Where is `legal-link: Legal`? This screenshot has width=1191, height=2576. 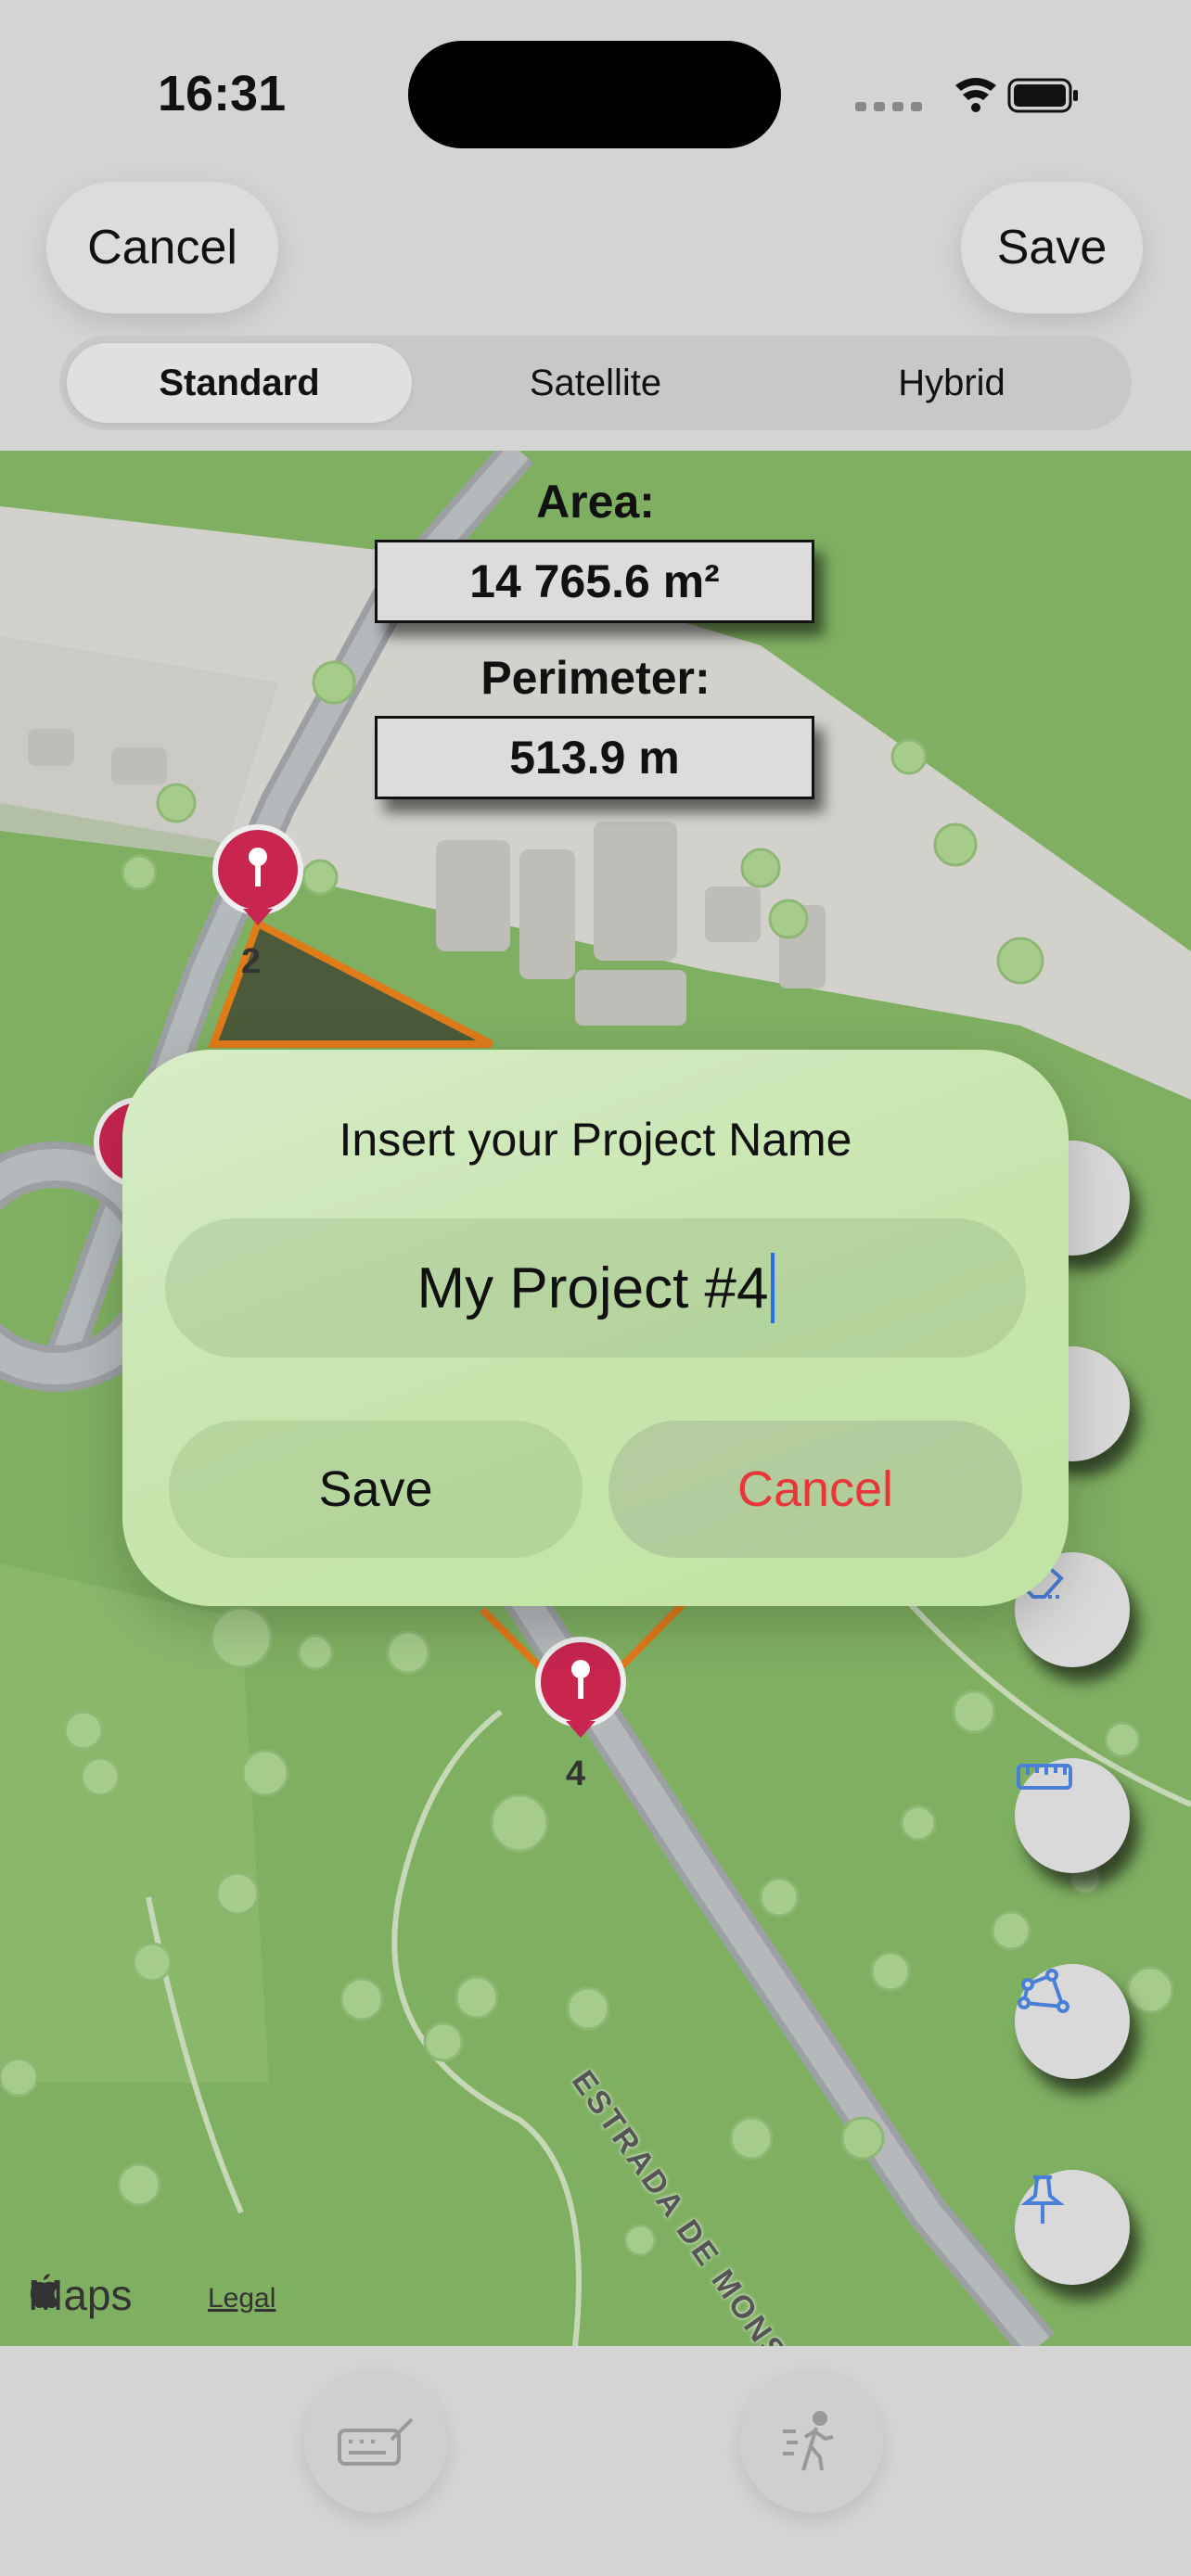 legal-link: Legal is located at coordinates (241, 2299).